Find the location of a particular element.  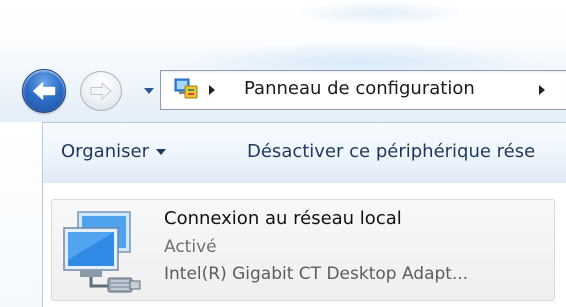

navigation-pane-edge is located at coordinates (21, 214).